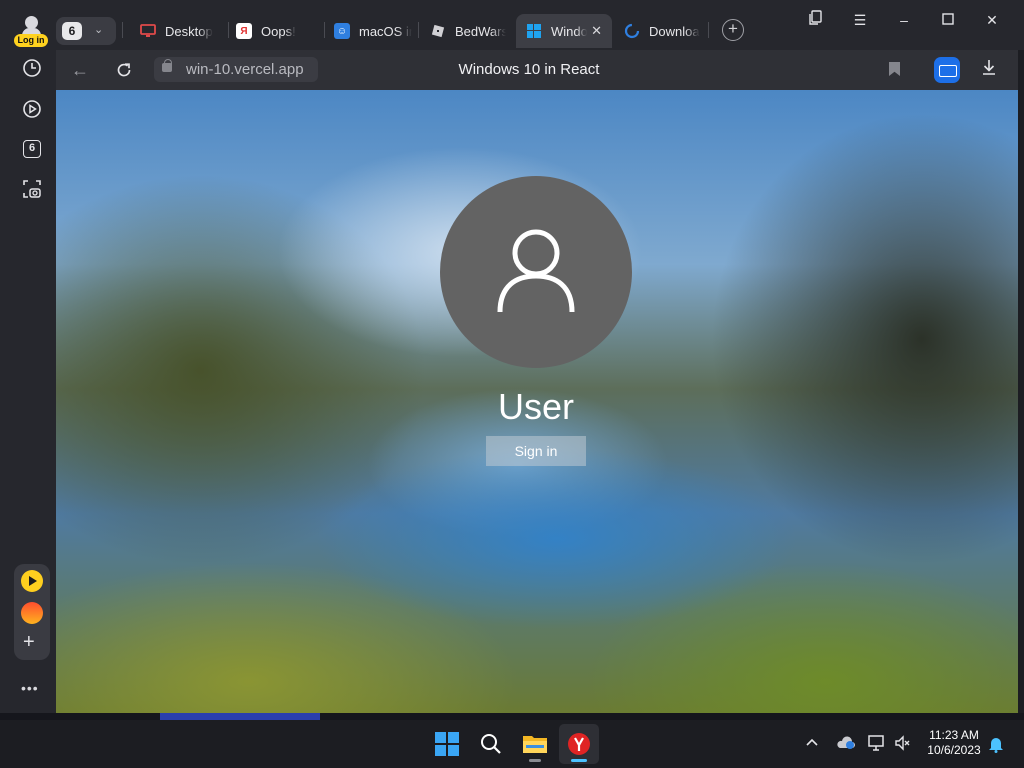  What do you see at coordinates (32, 68) in the screenshot?
I see `history-icon` at bounding box center [32, 68].